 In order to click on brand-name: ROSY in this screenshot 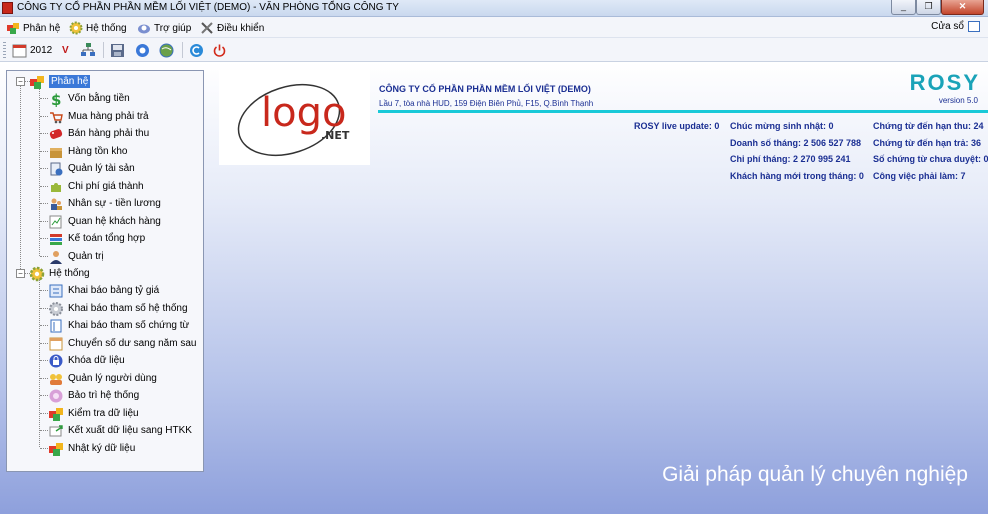, I will do `click(944, 82)`.